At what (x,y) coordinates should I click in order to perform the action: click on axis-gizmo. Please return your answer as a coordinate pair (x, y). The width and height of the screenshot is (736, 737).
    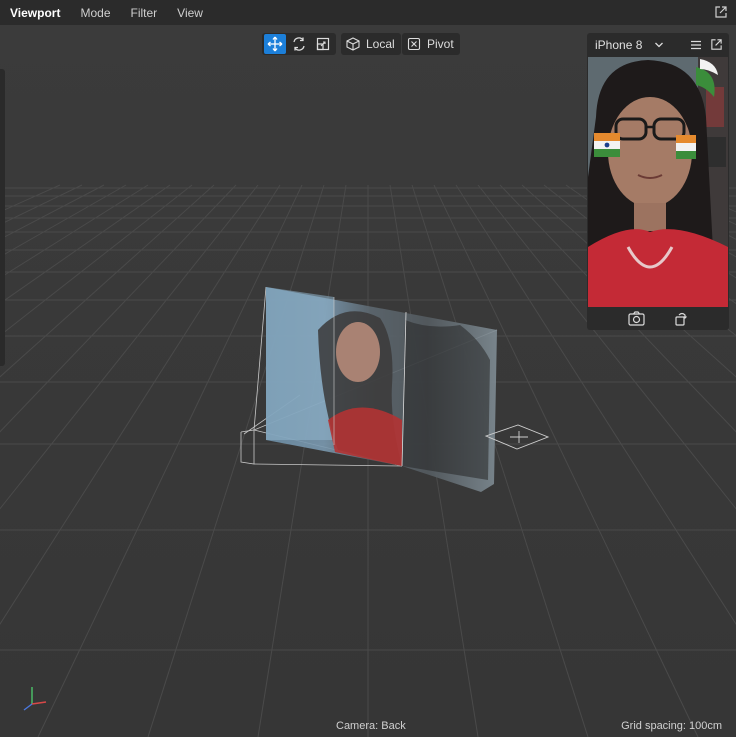
    Looking at the image, I should click on (35, 699).